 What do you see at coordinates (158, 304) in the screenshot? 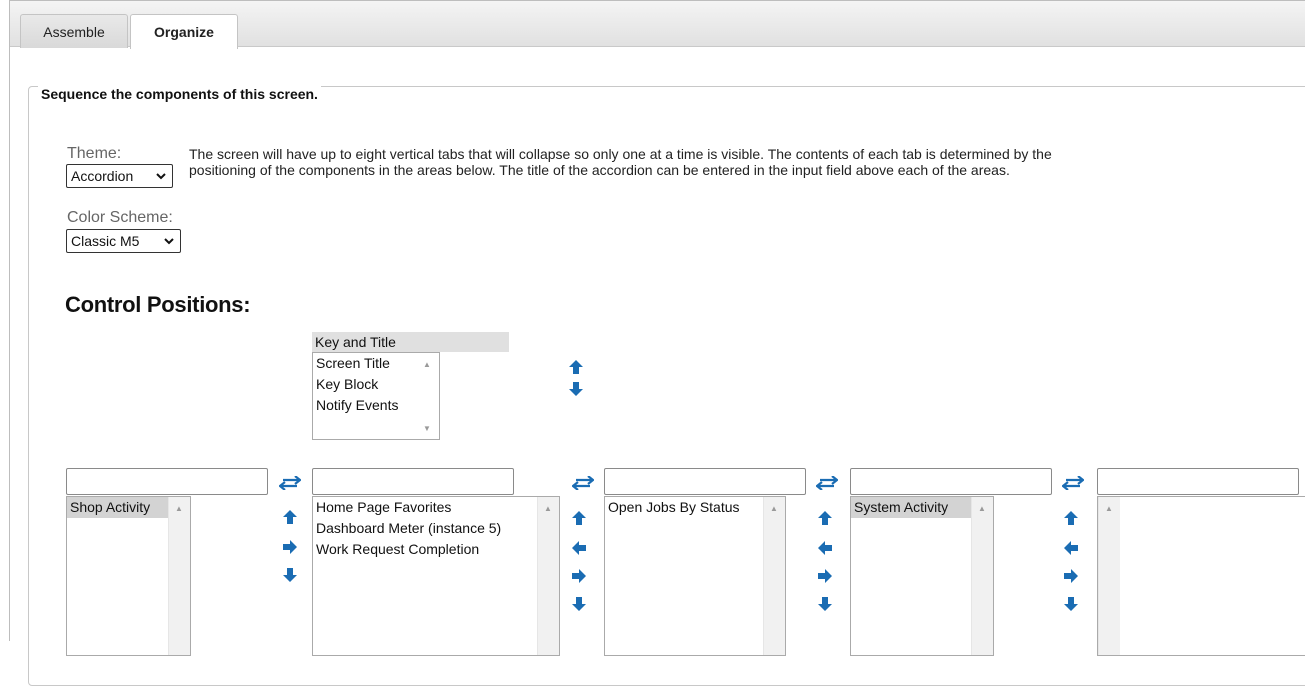
I see `control-positions-heading: Control Positions:` at bounding box center [158, 304].